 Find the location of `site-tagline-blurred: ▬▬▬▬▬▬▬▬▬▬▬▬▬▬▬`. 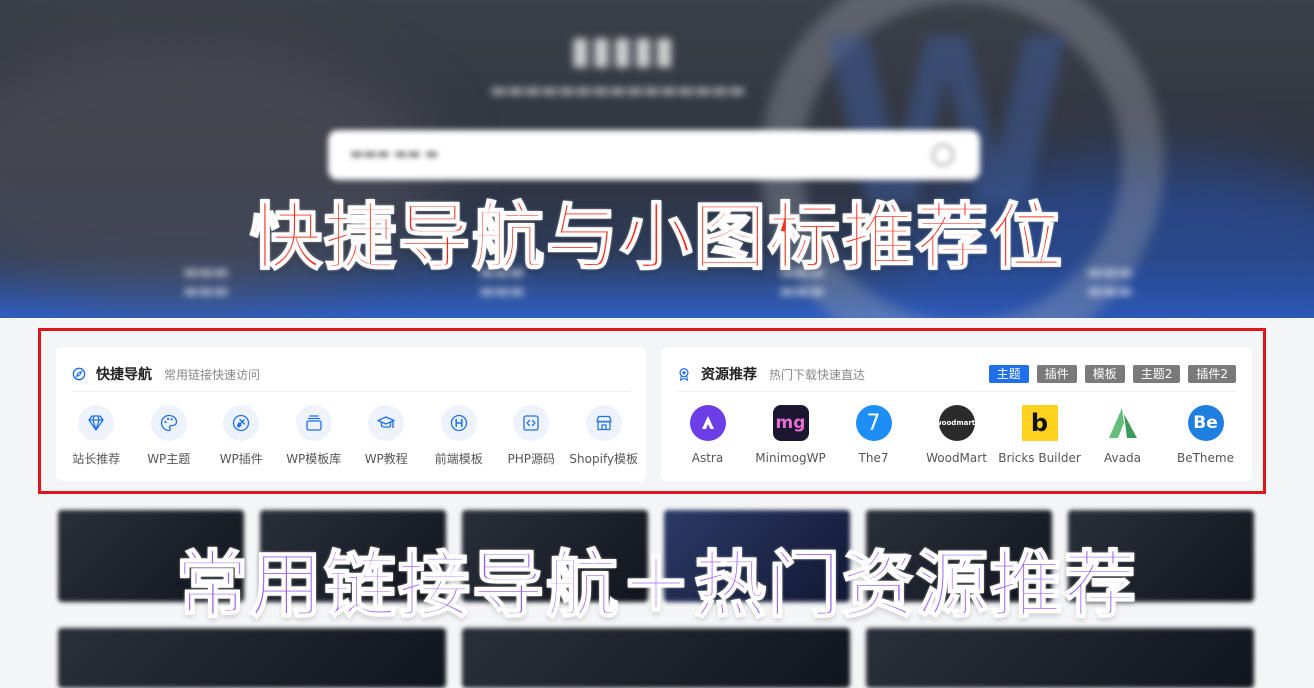

site-tagline-blurred: ▬▬▬▬▬▬▬▬▬▬▬▬▬▬▬ is located at coordinates (618, 90).